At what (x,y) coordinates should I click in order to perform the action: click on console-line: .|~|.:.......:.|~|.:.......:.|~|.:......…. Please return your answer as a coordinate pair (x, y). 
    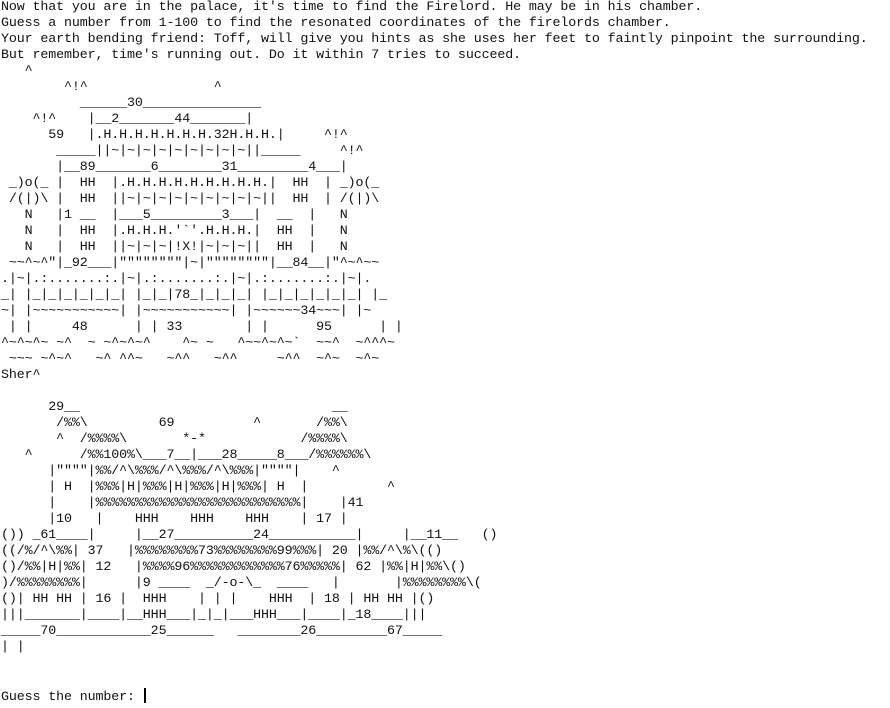
    Looking at the image, I should click on (186, 279).